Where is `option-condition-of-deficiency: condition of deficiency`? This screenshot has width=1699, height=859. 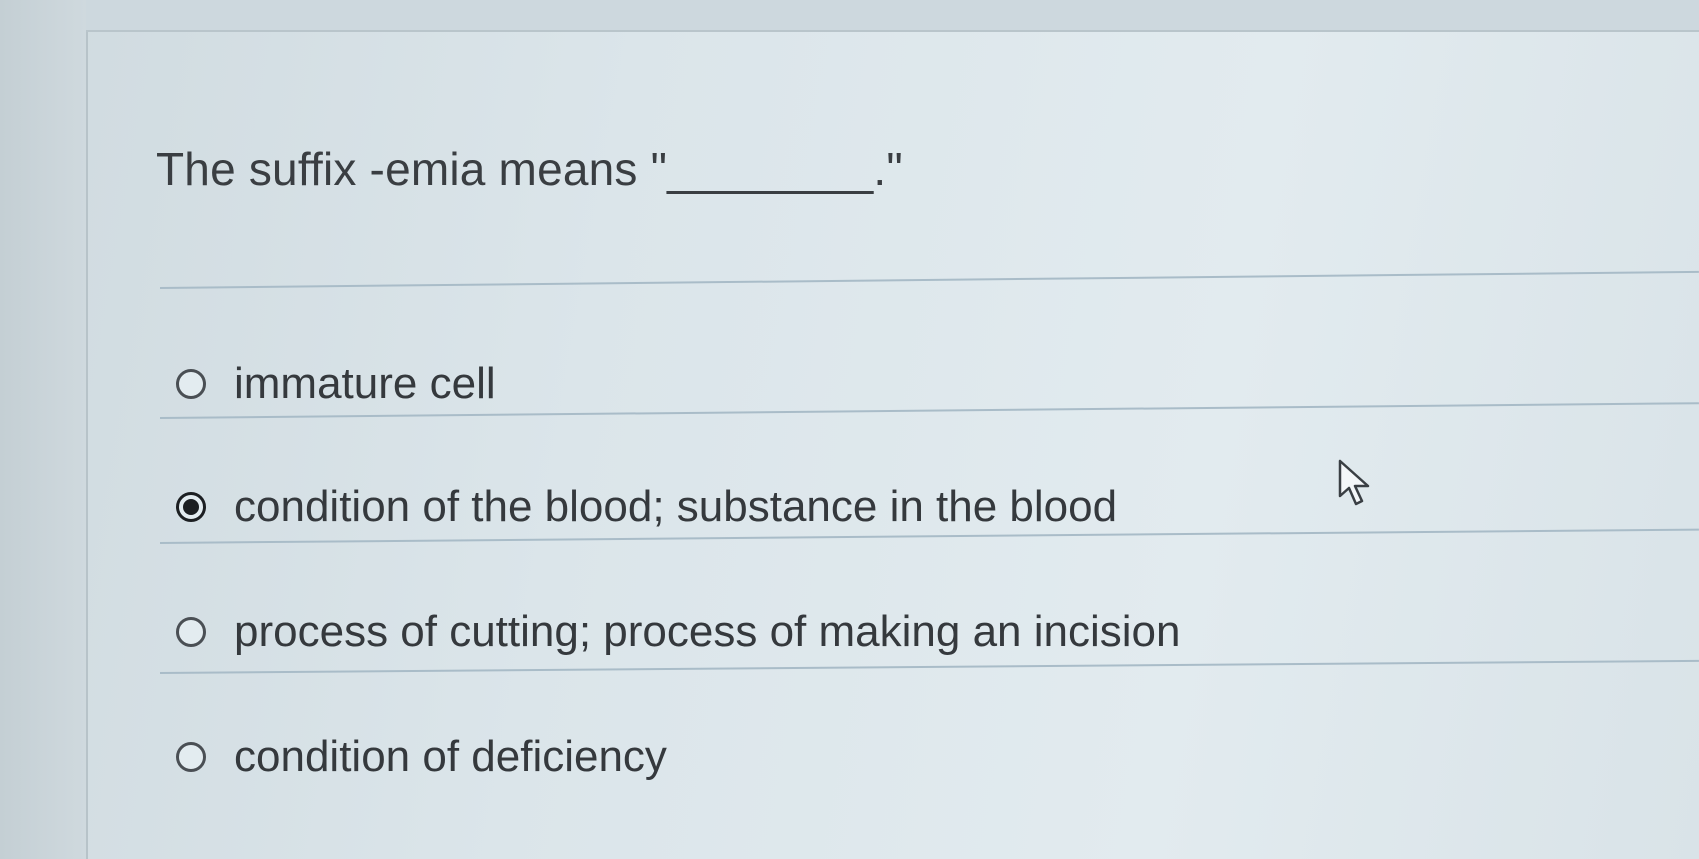 option-condition-of-deficiency: condition of deficiency is located at coordinates (421, 757).